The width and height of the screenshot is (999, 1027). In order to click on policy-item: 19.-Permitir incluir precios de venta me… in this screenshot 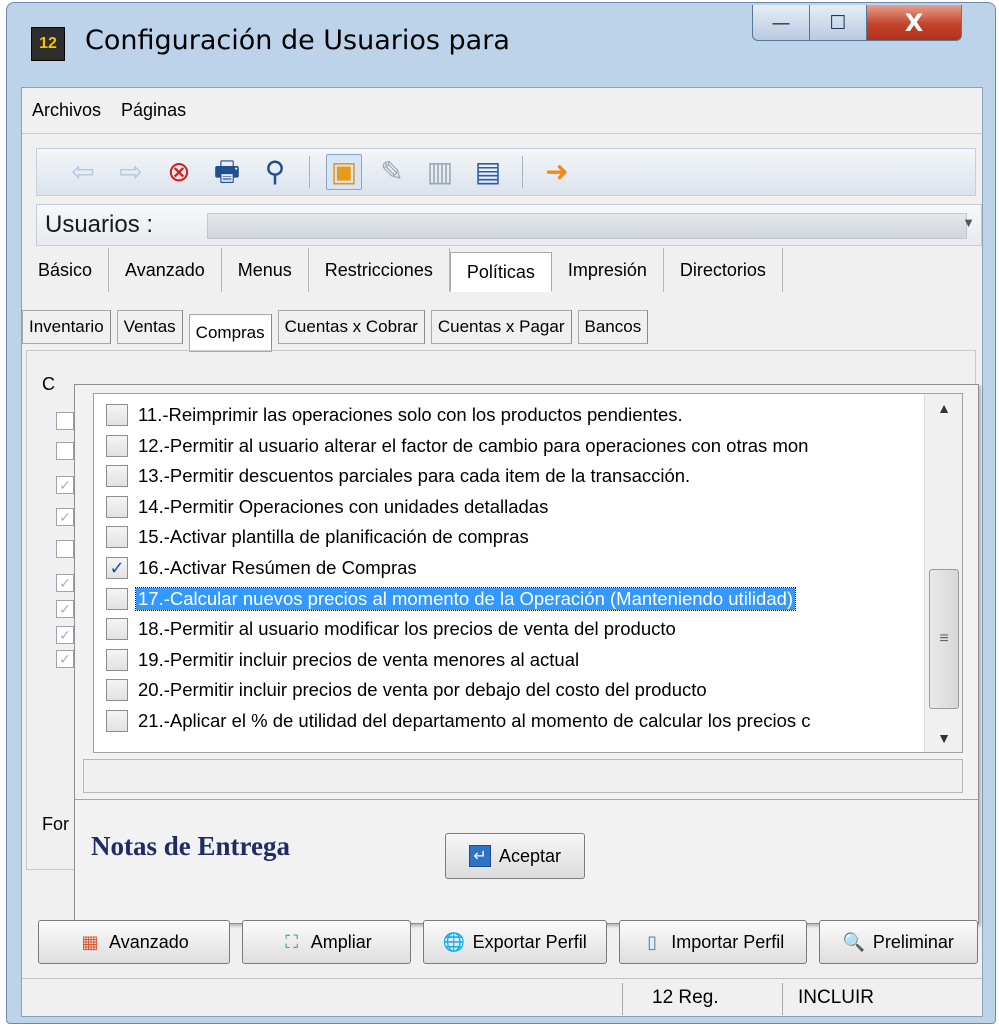, I will do `click(509, 660)`.